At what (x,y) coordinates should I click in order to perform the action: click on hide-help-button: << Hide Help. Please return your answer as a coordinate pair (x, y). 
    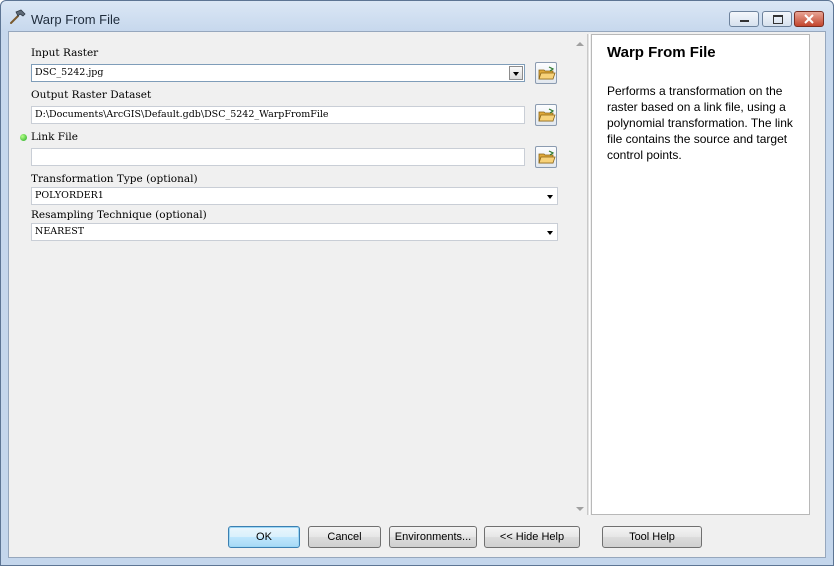
    Looking at the image, I should click on (532, 537).